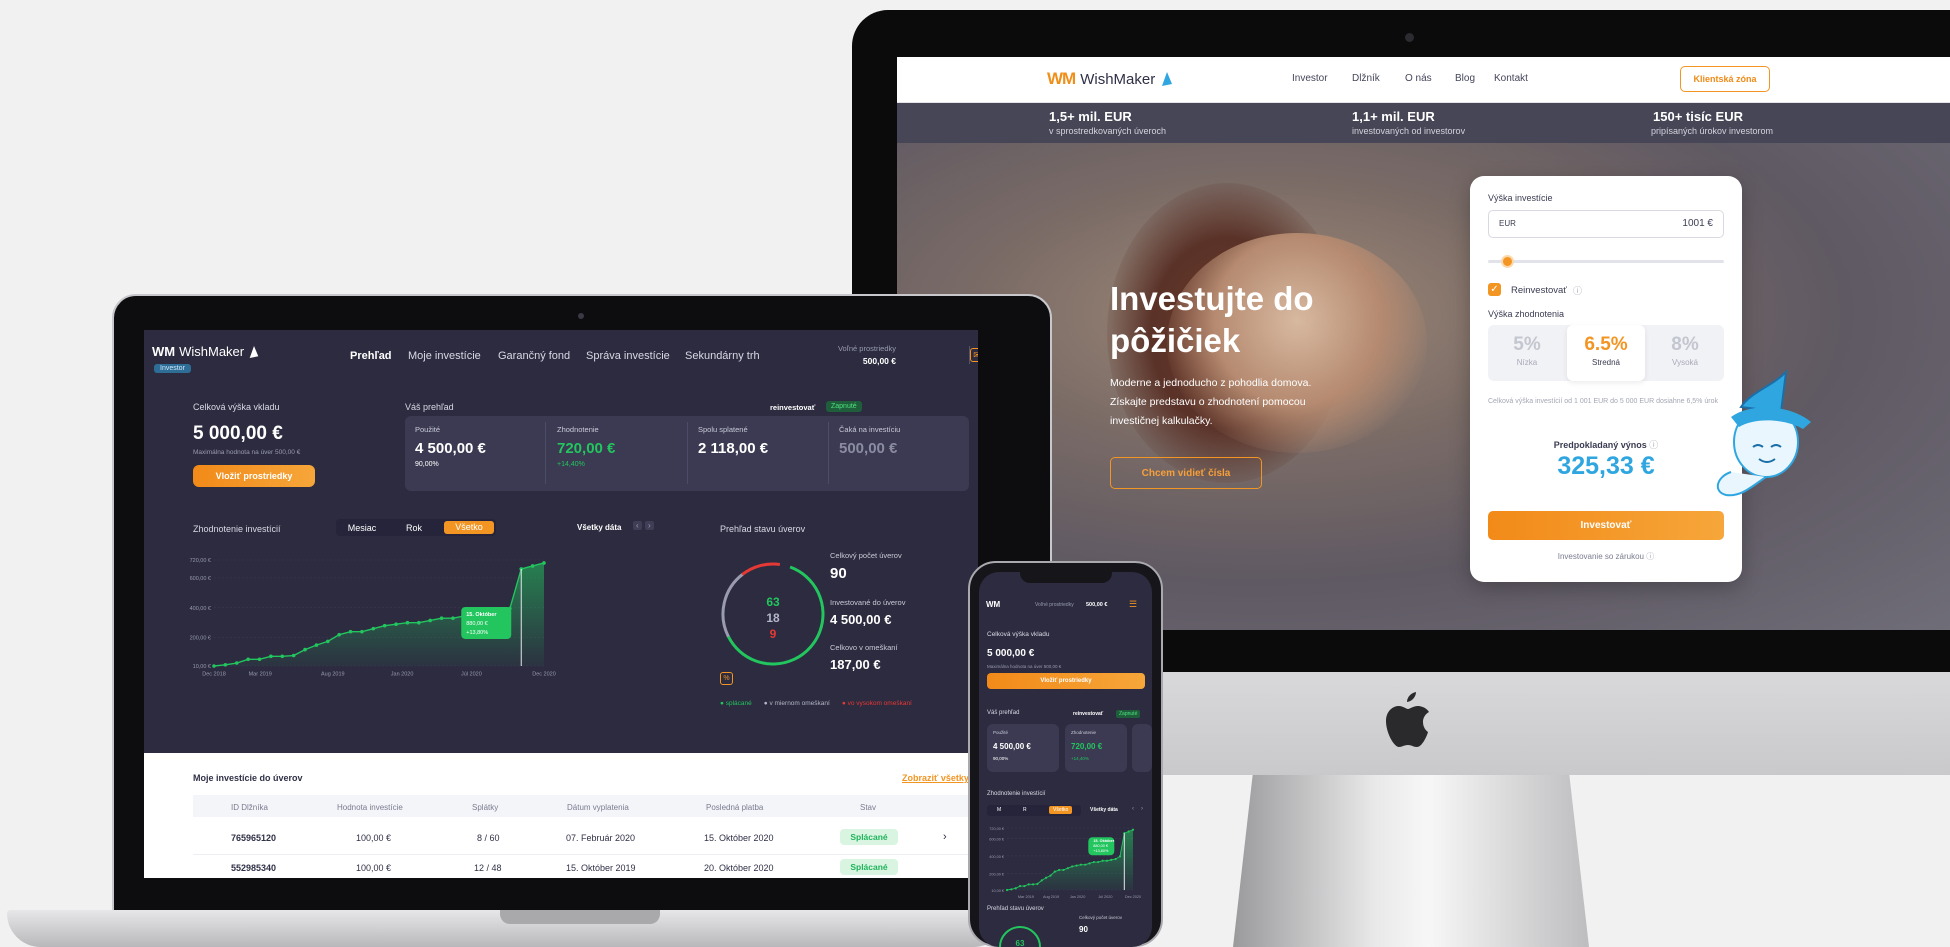 This screenshot has width=1950, height=947. I want to click on see-numbers-button: Chcem vidieť čísla, so click(1186, 473).